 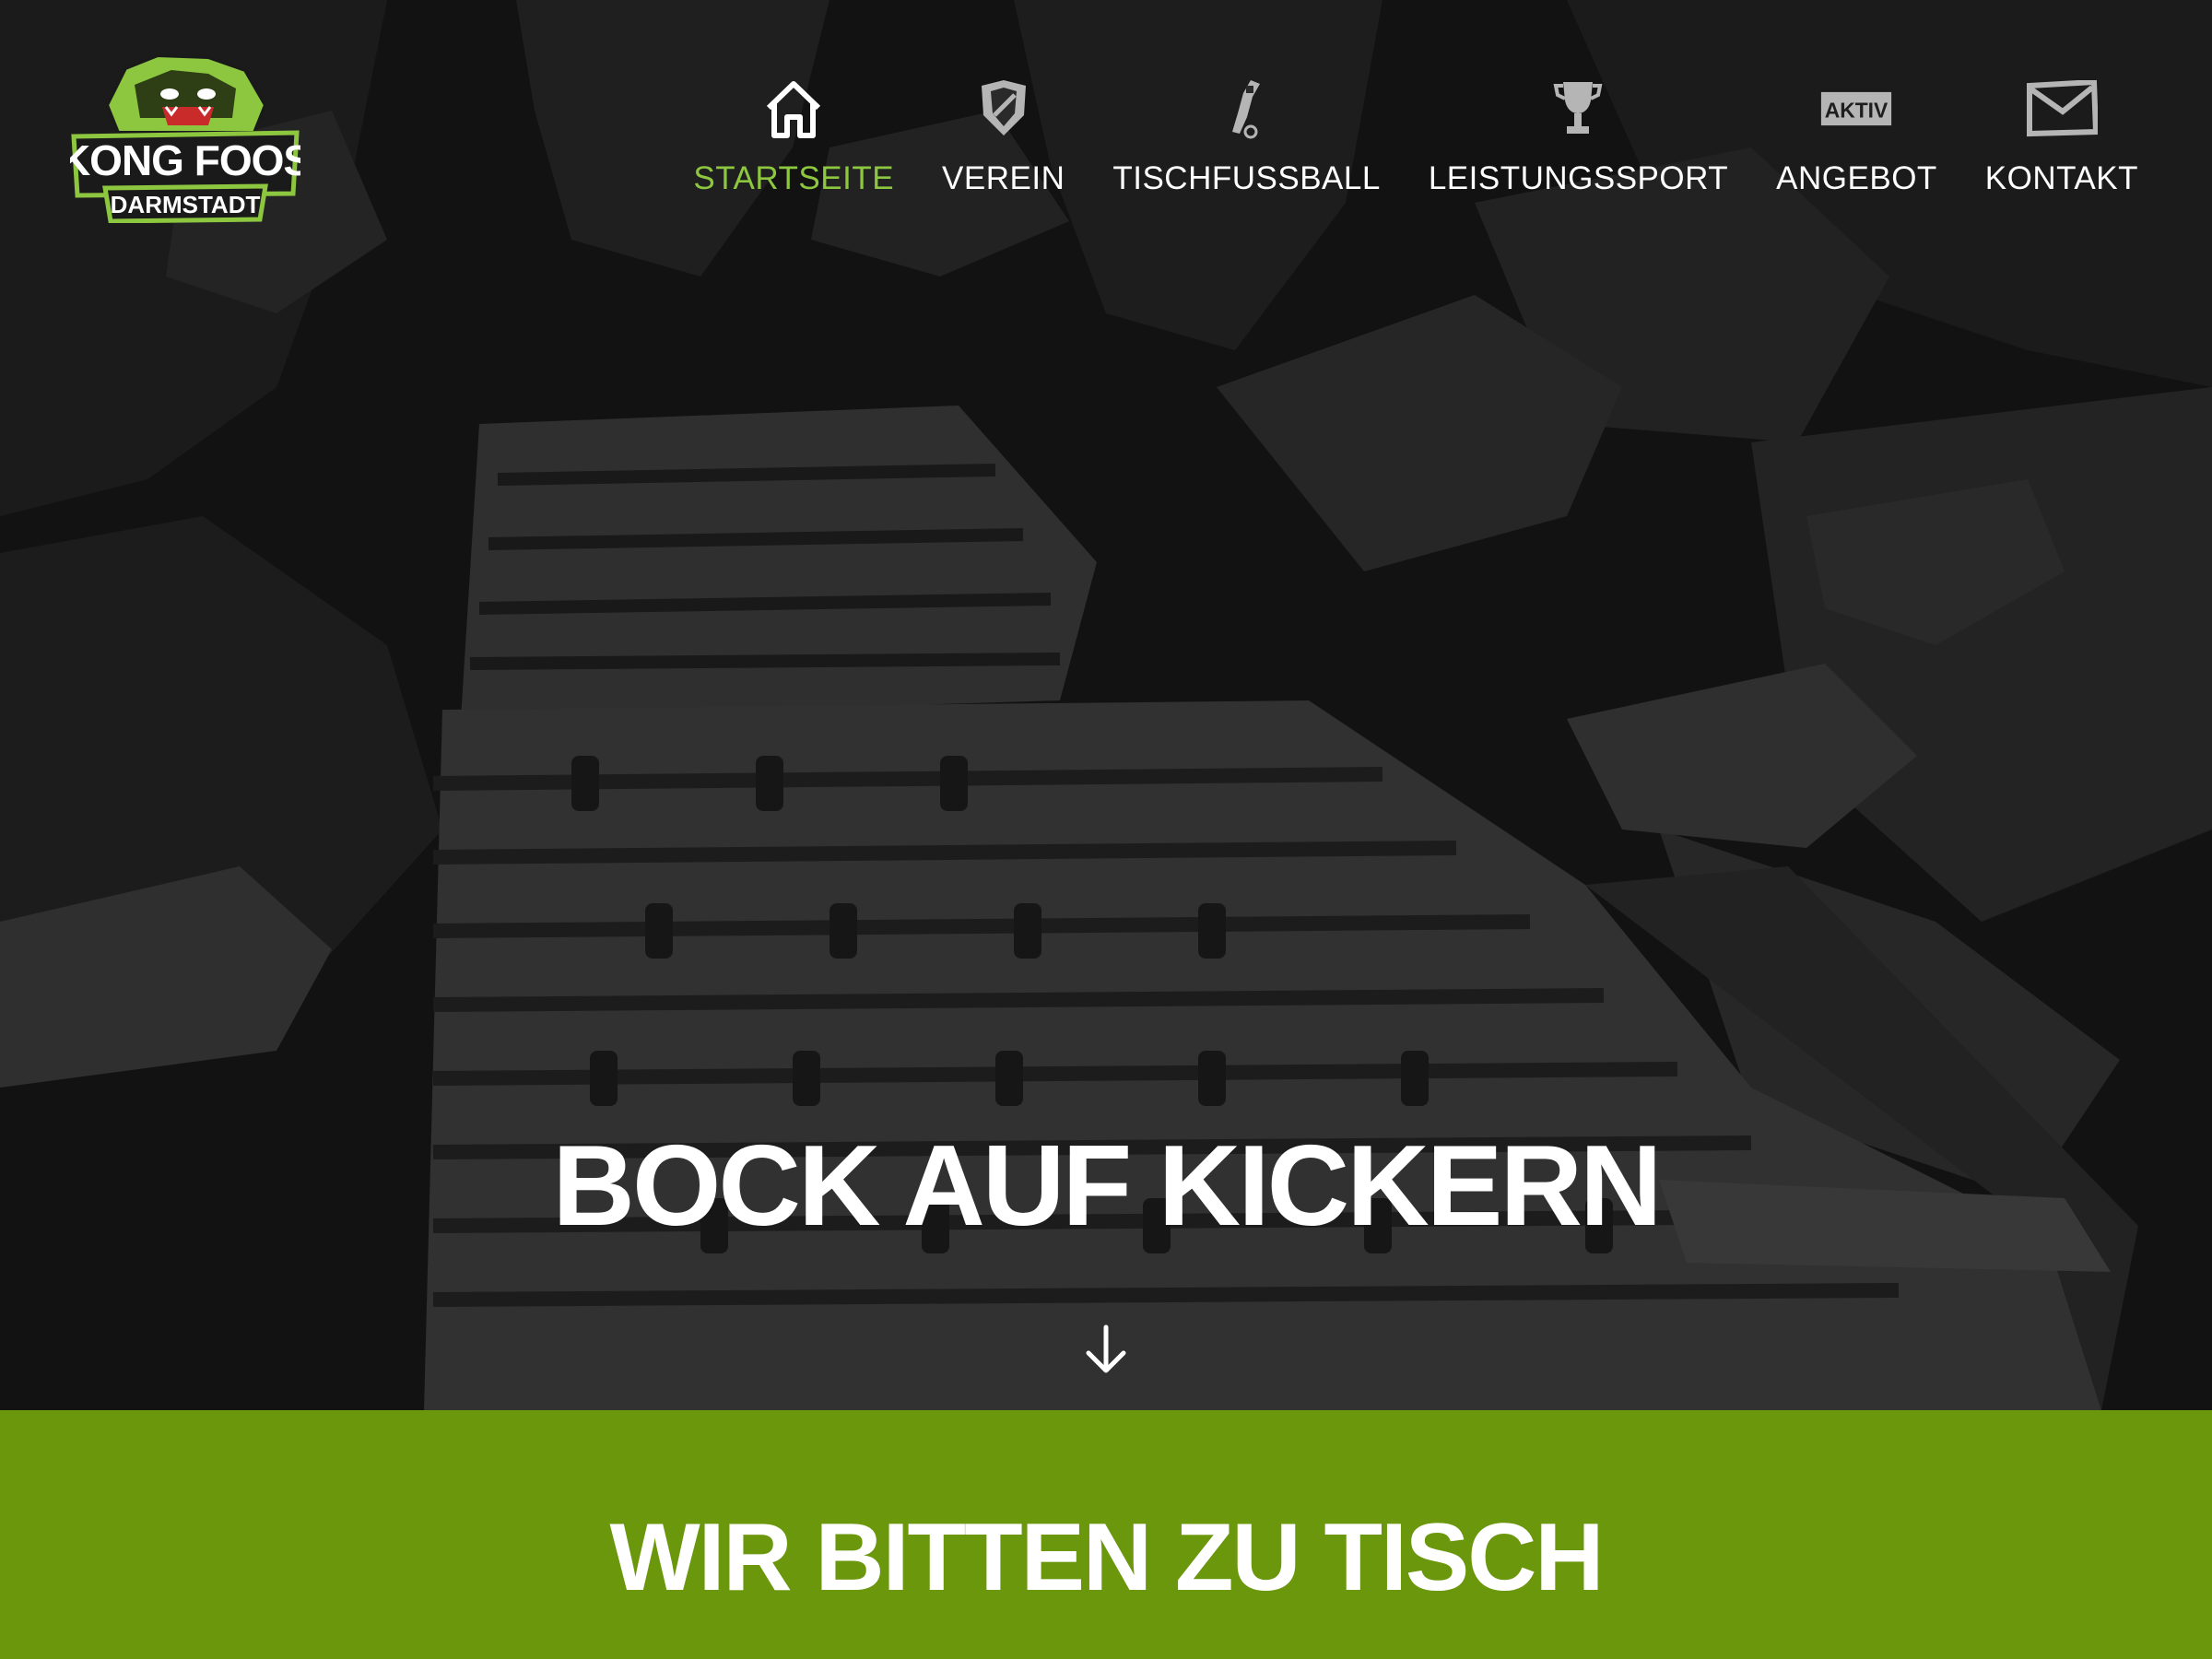 What do you see at coordinates (1106, 1349) in the screenshot?
I see `arrow-down-icon` at bounding box center [1106, 1349].